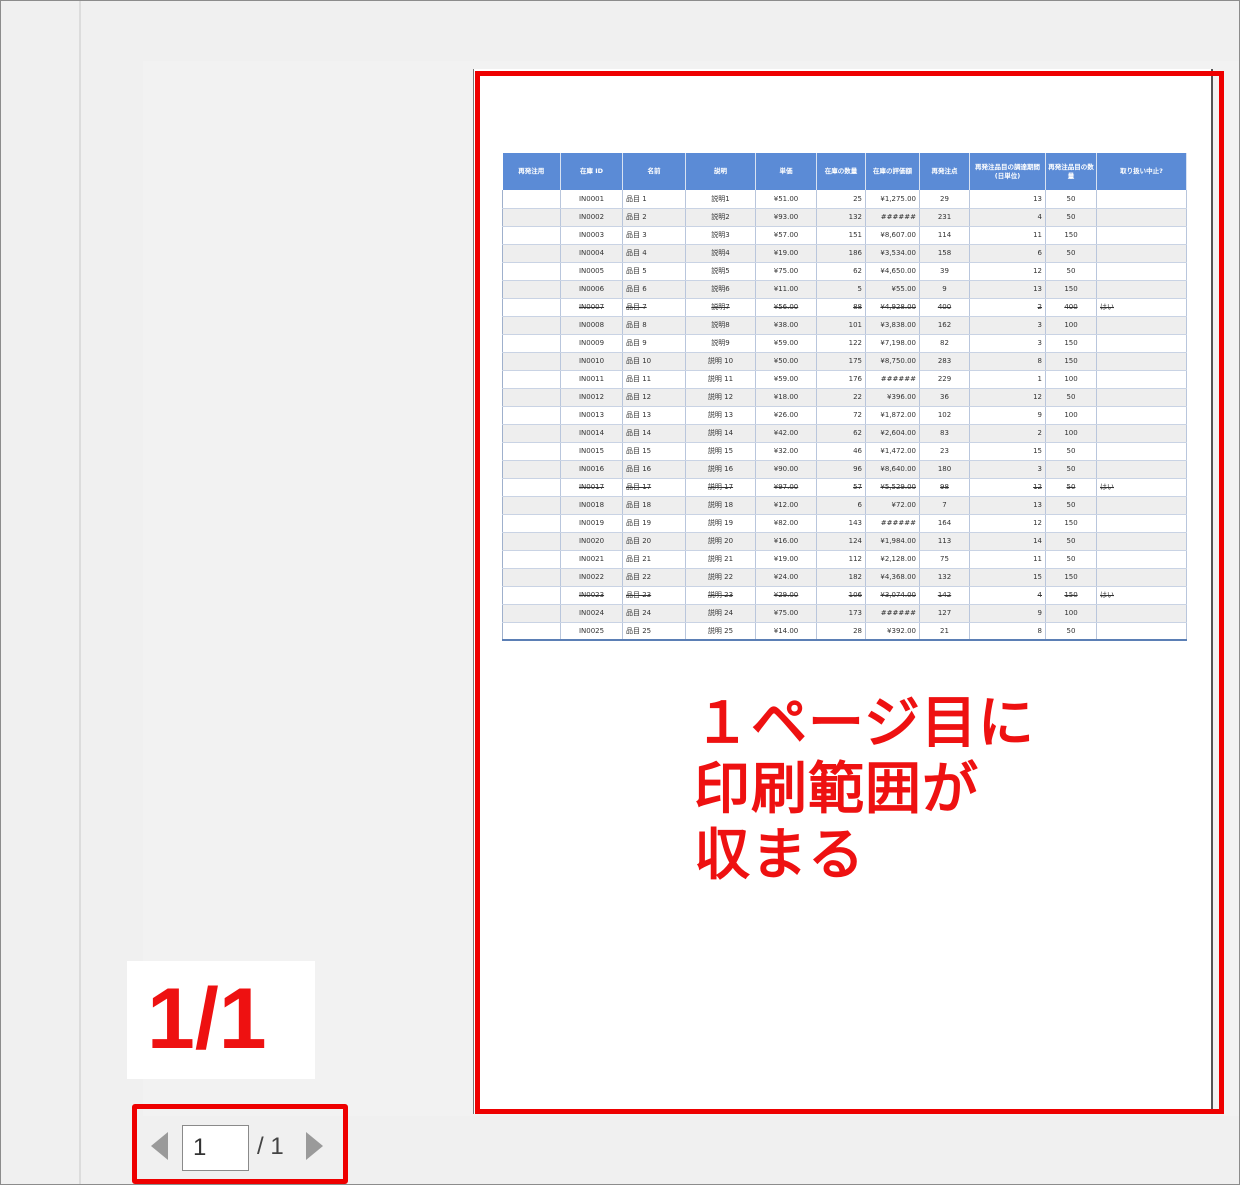 This screenshot has height=1185, width=1240. I want to click on table-cell: 品目 22, so click(654, 577).